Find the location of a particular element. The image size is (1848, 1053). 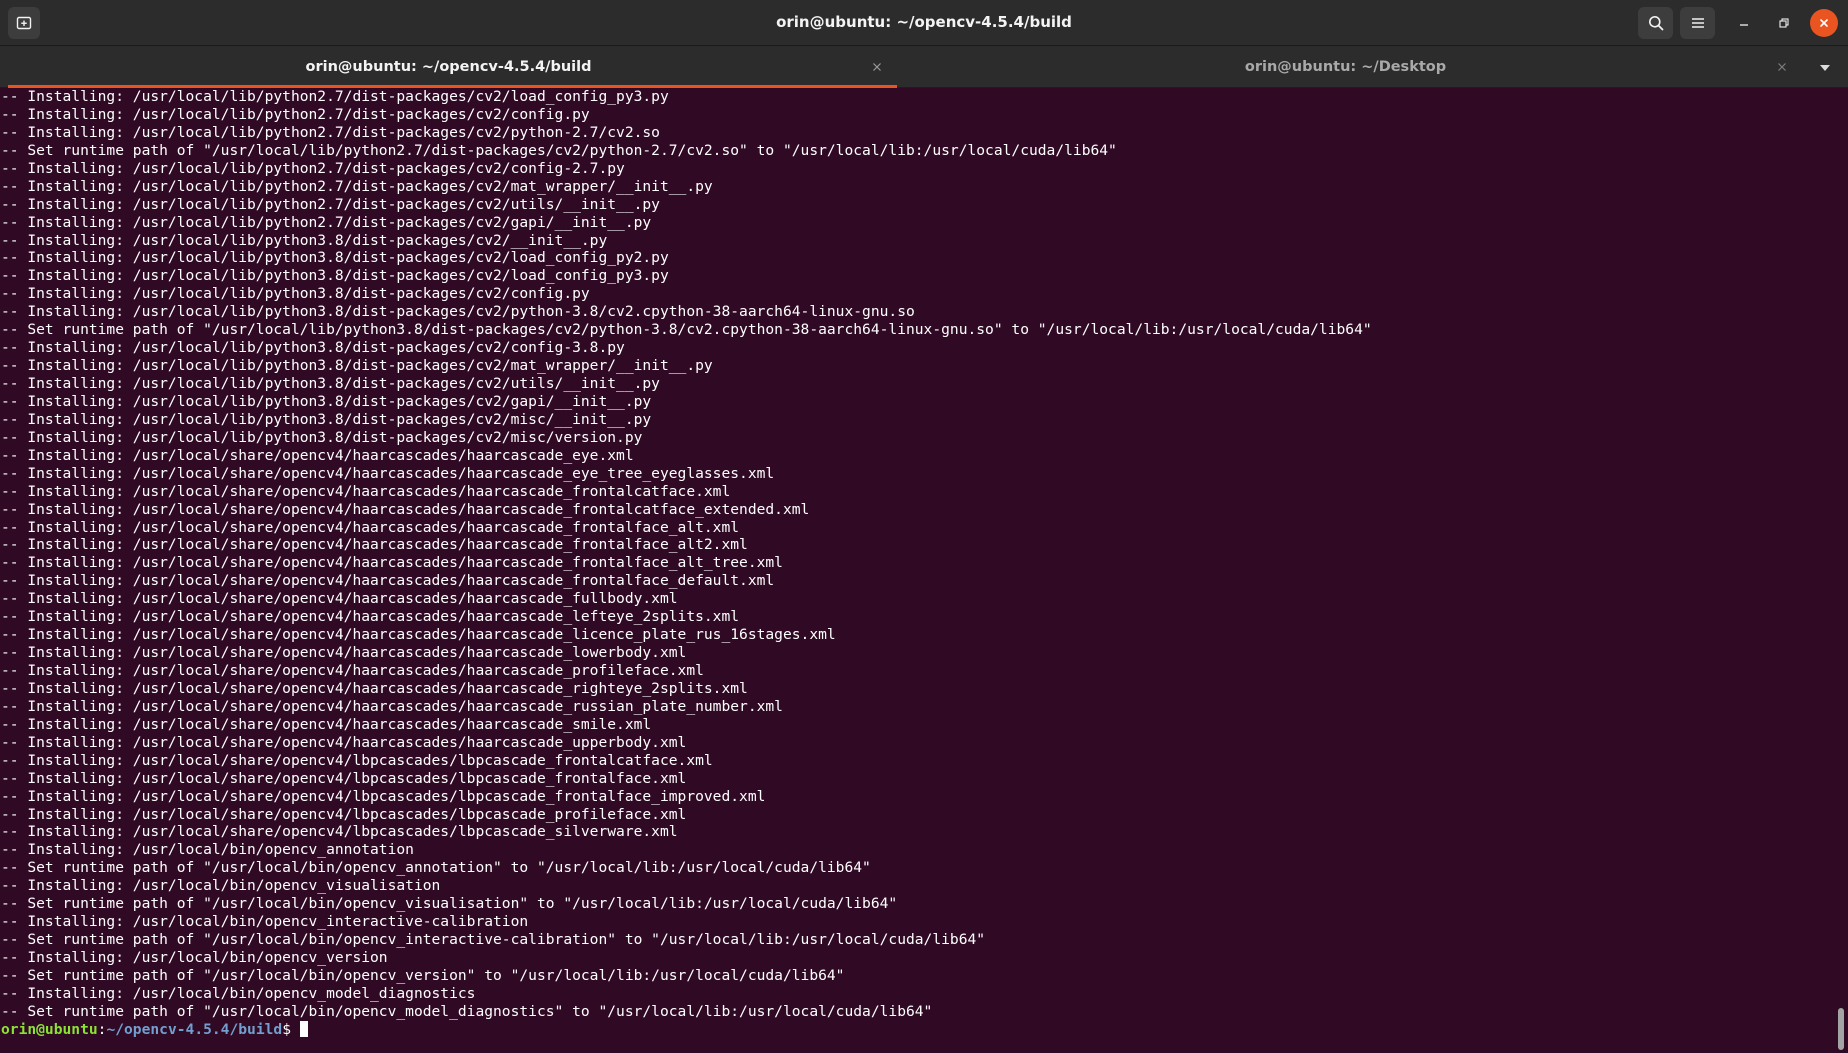

chevron-down-icon is located at coordinates (1825, 68).